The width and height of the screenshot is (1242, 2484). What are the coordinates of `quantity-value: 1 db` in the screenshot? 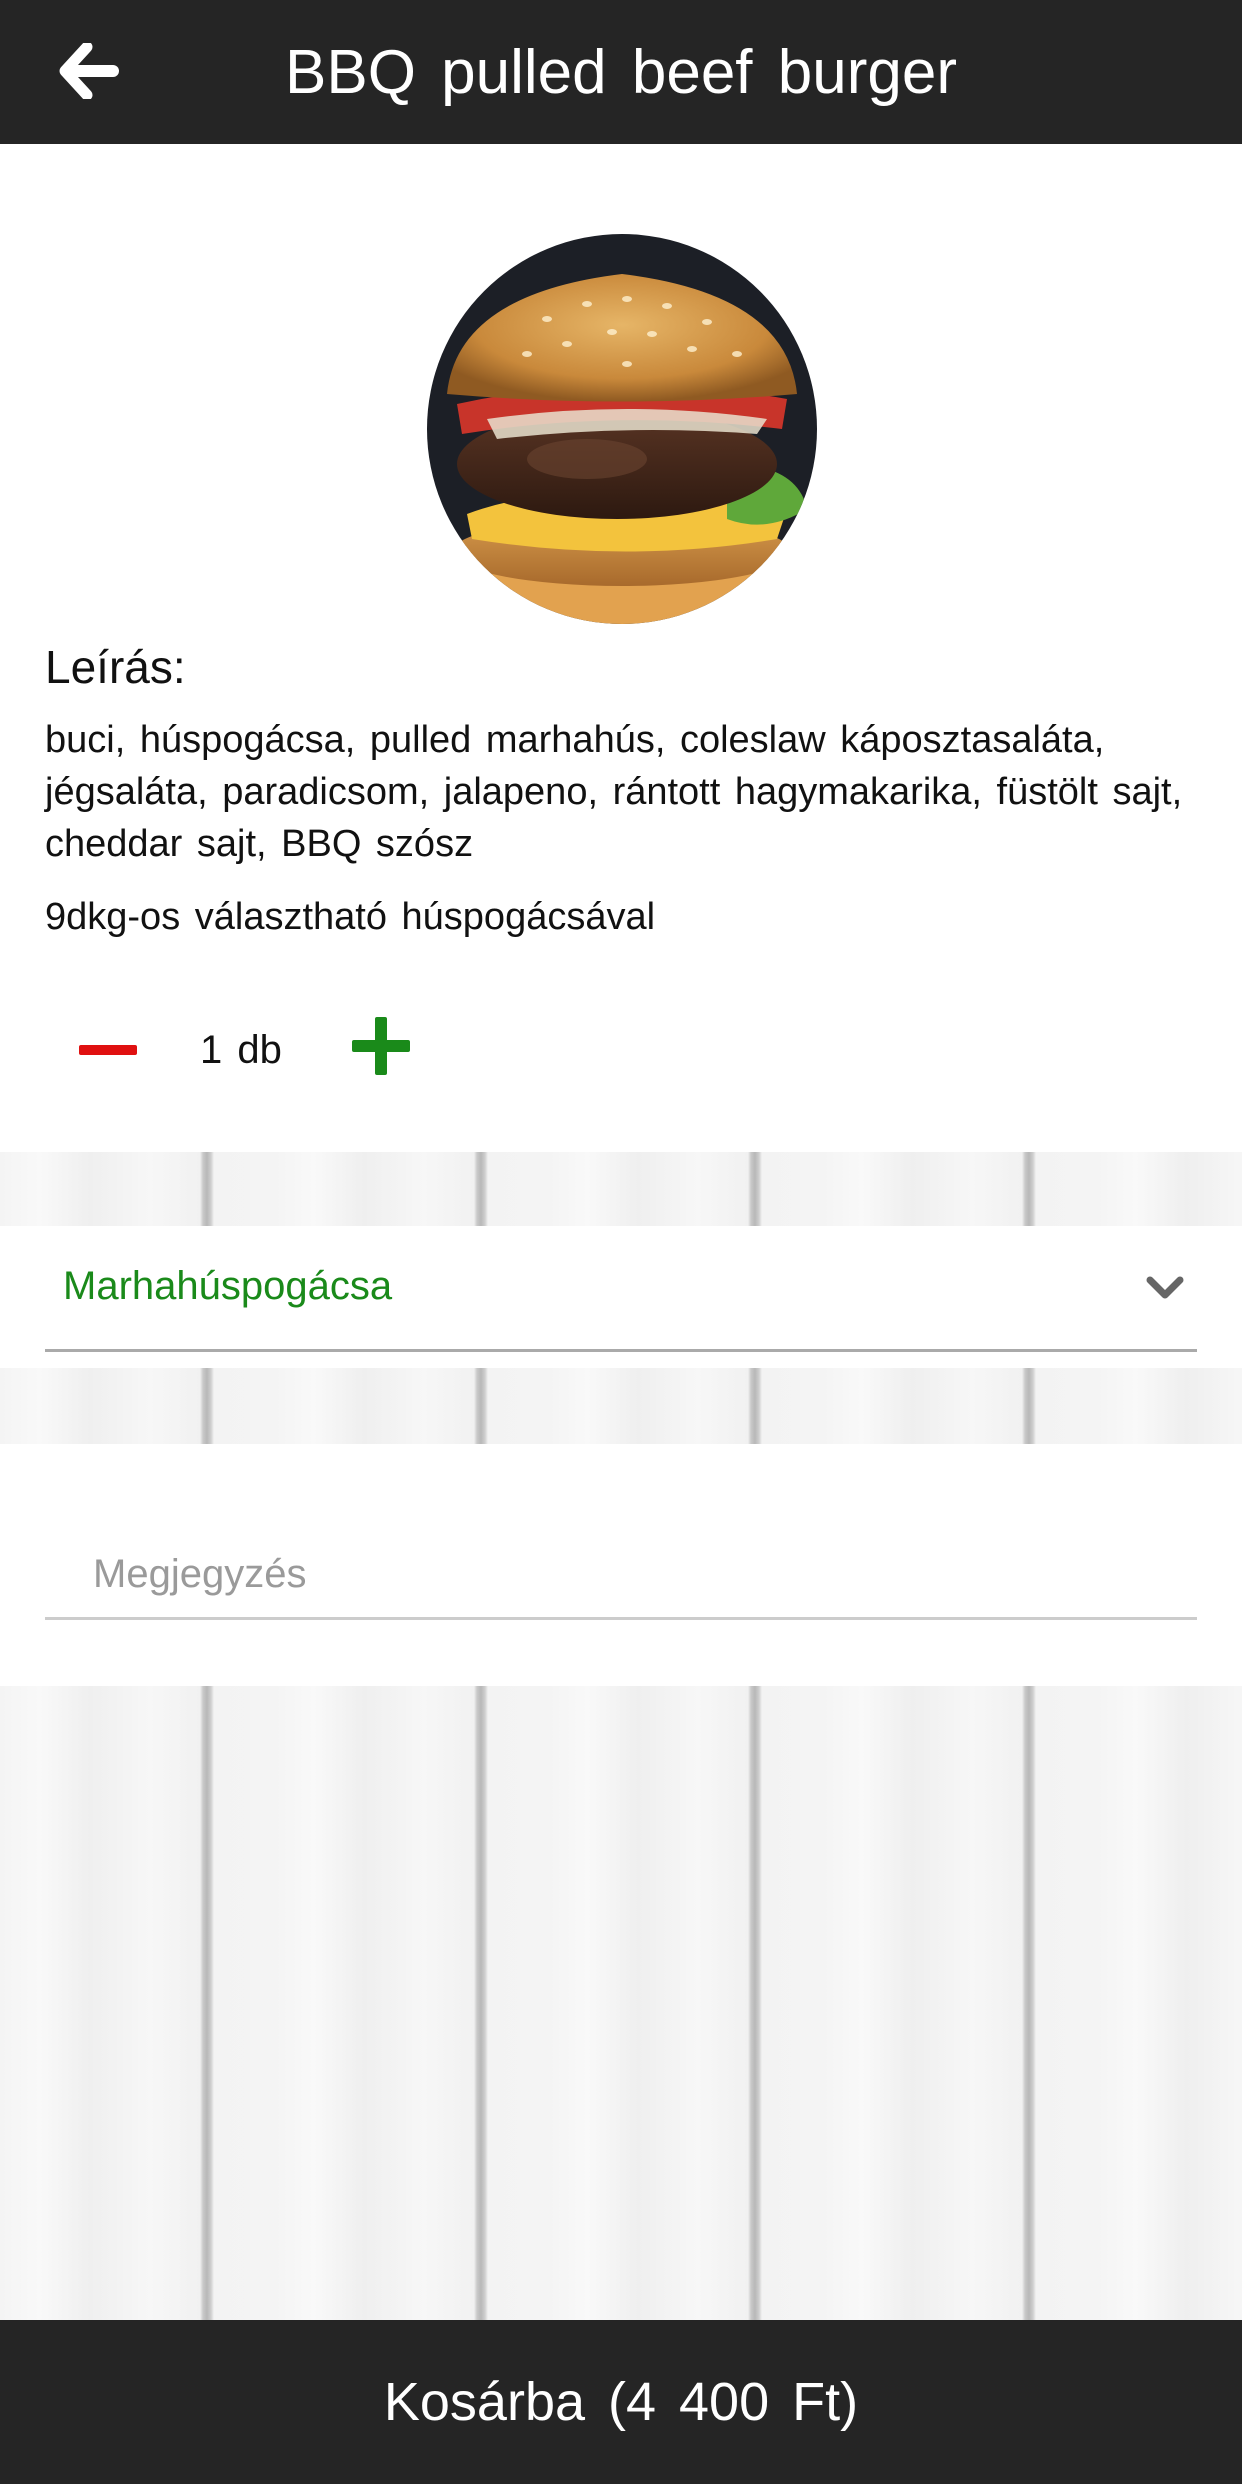 It's located at (241, 1050).